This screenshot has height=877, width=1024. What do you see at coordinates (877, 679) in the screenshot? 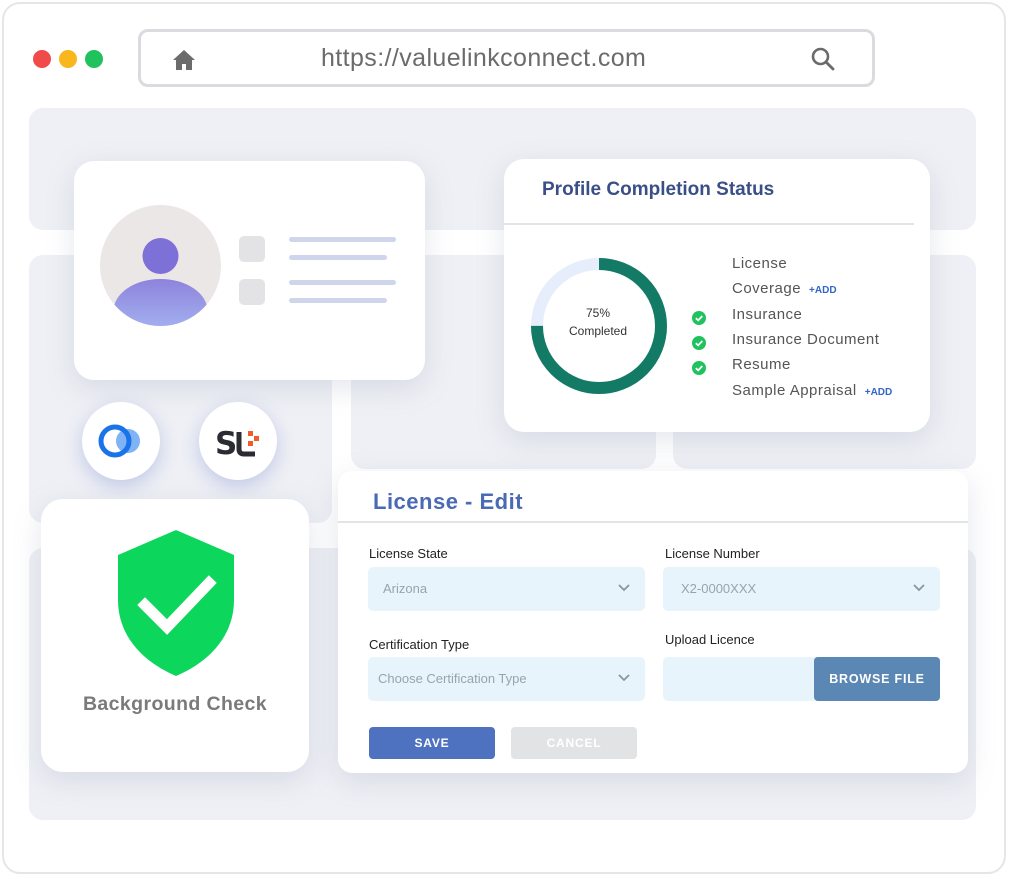
I see `browse-file-button: BROWSE FILE` at bounding box center [877, 679].